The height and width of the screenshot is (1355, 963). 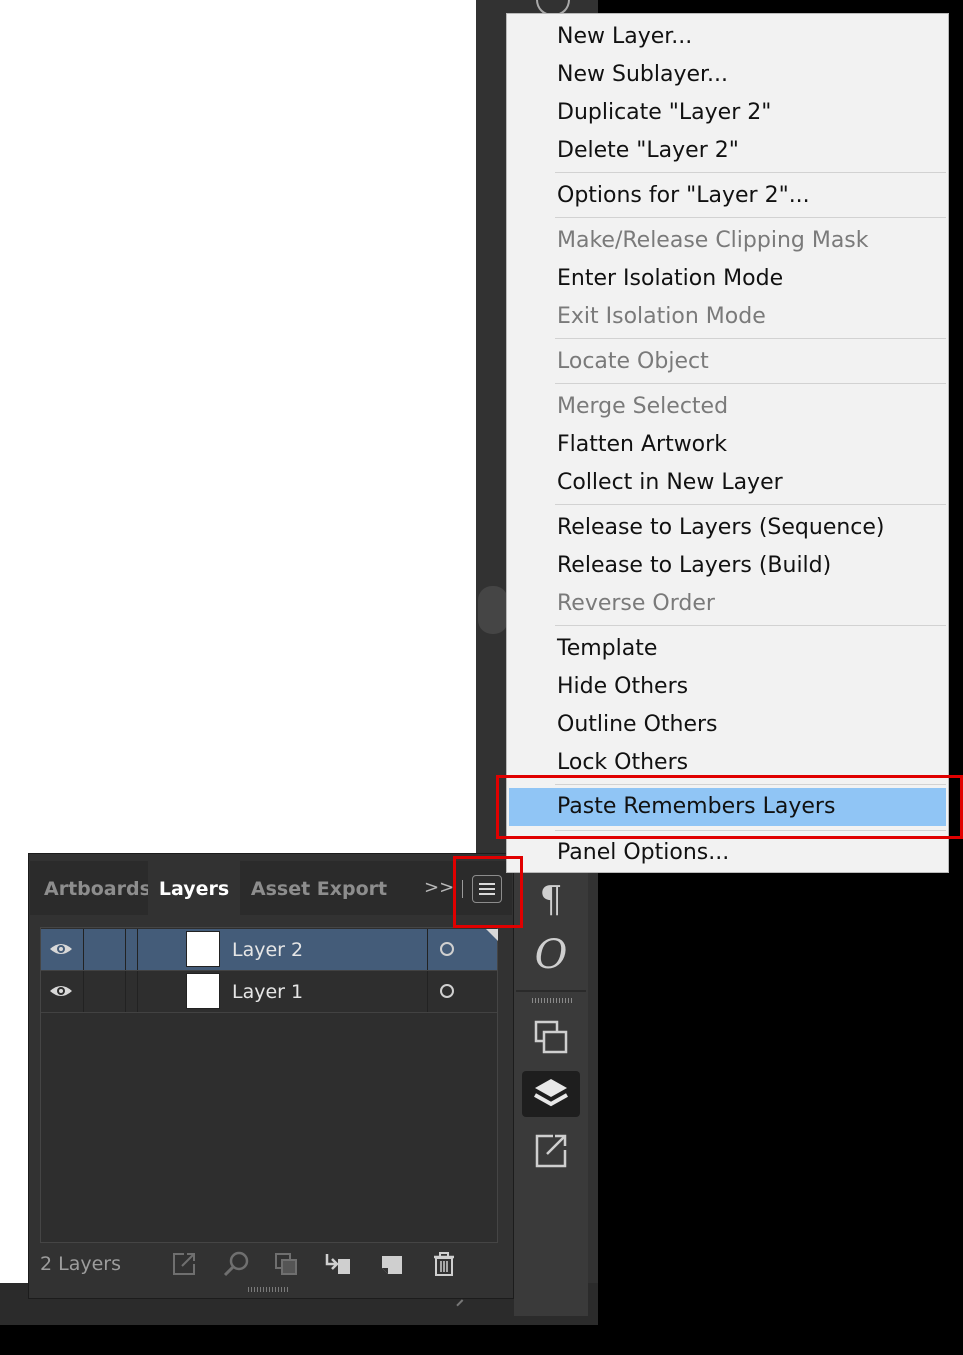 I want to click on panel-grip, so click(x=268, y=1289).